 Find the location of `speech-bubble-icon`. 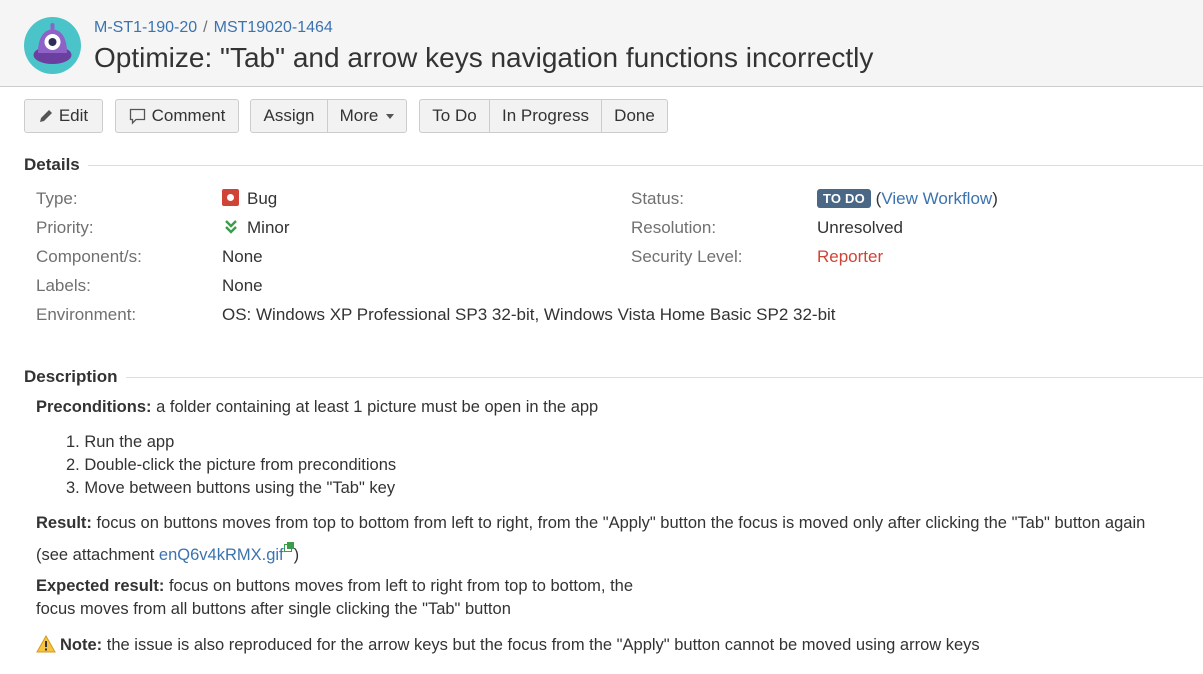

speech-bubble-icon is located at coordinates (137, 116).